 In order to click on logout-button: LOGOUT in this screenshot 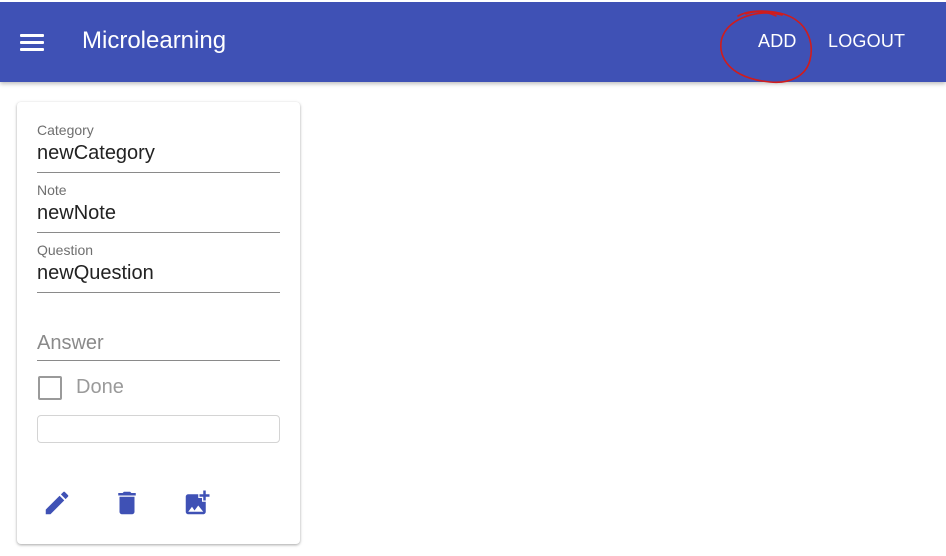, I will do `click(866, 41)`.